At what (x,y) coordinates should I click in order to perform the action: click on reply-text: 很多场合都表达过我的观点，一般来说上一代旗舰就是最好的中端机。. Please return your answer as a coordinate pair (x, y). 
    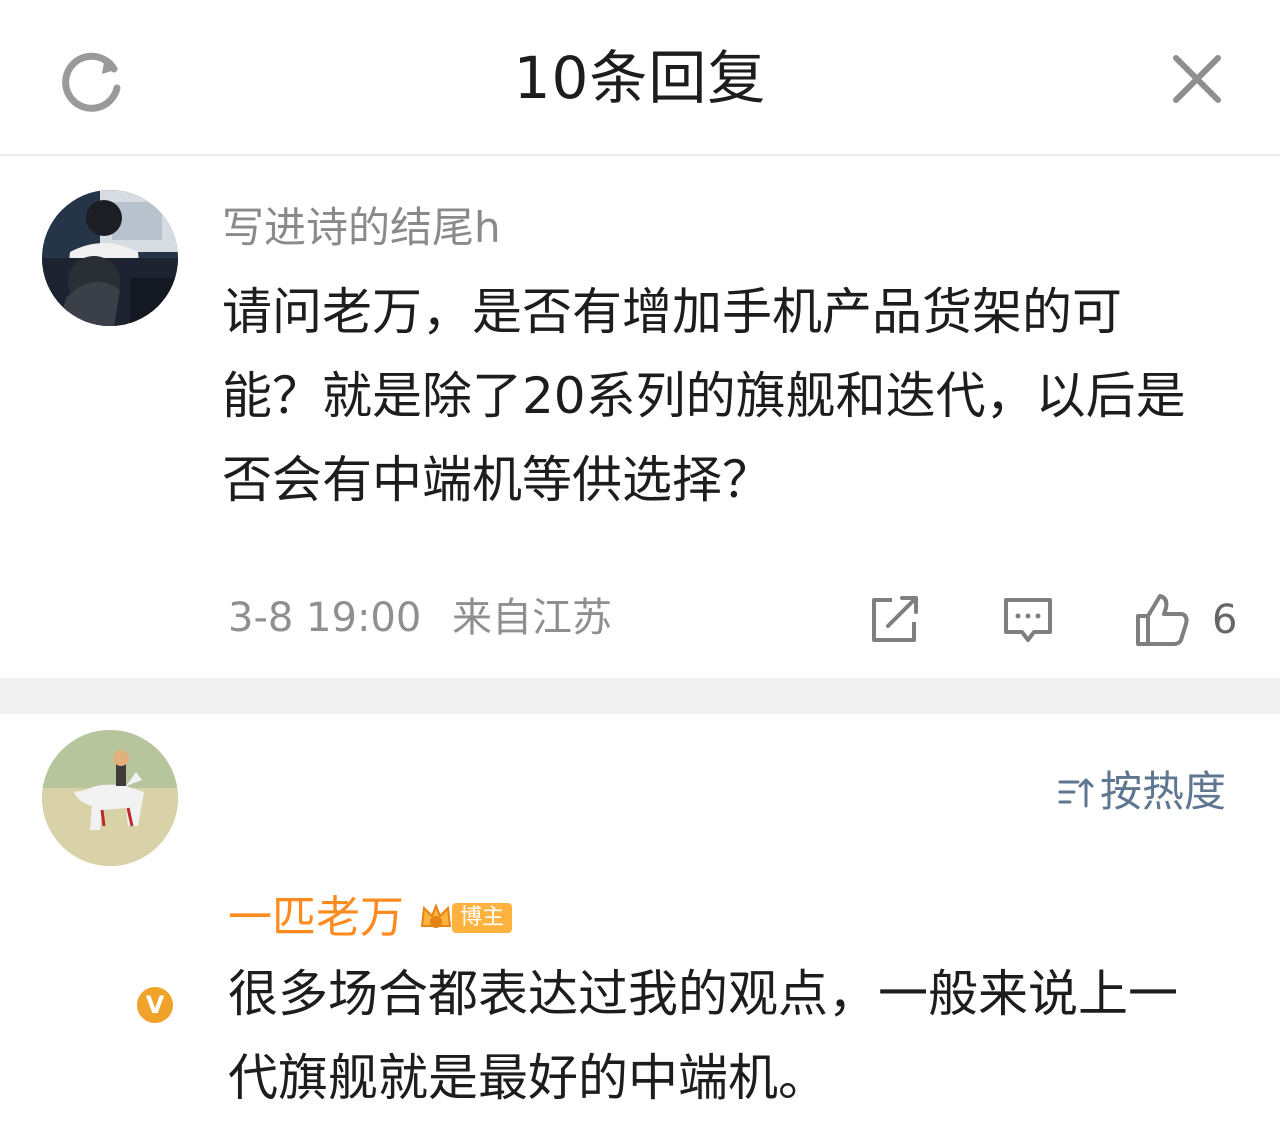
    Looking at the image, I should click on (703, 1036).